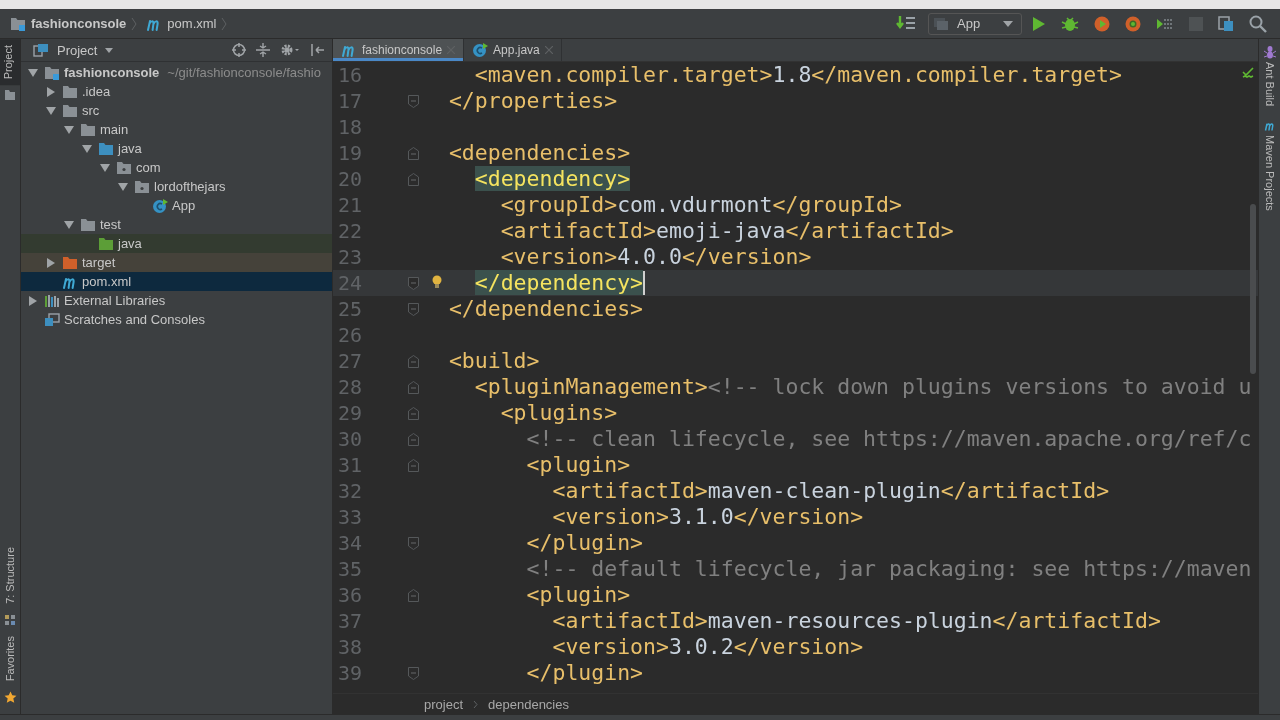 The height and width of the screenshot is (720, 1280). Describe the element at coordinates (349, 439) in the screenshot. I see `line-number: 30` at that location.